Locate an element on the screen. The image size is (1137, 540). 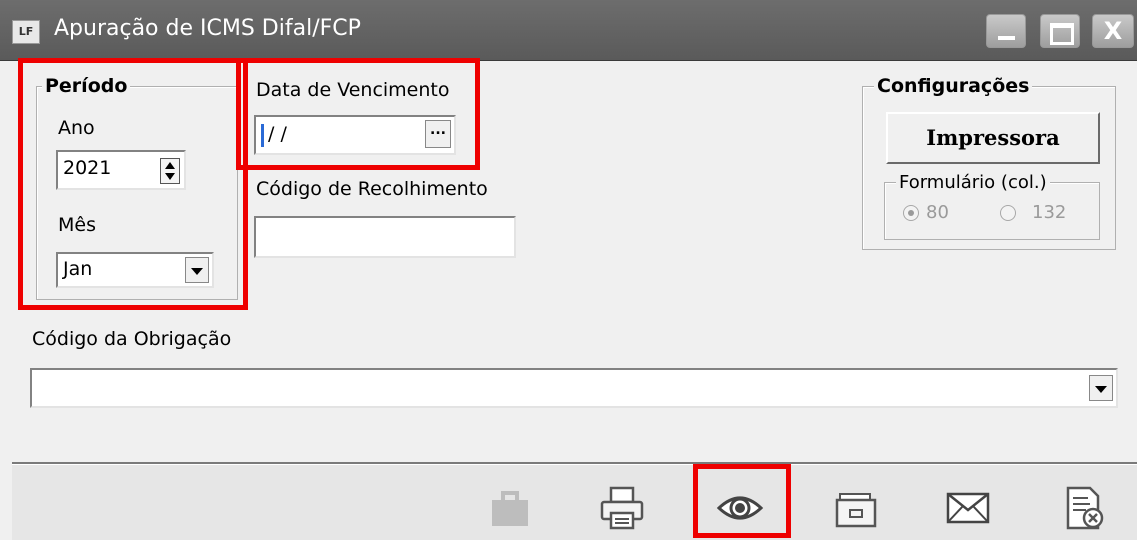
envelope-icon is located at coordinates (968, 508).